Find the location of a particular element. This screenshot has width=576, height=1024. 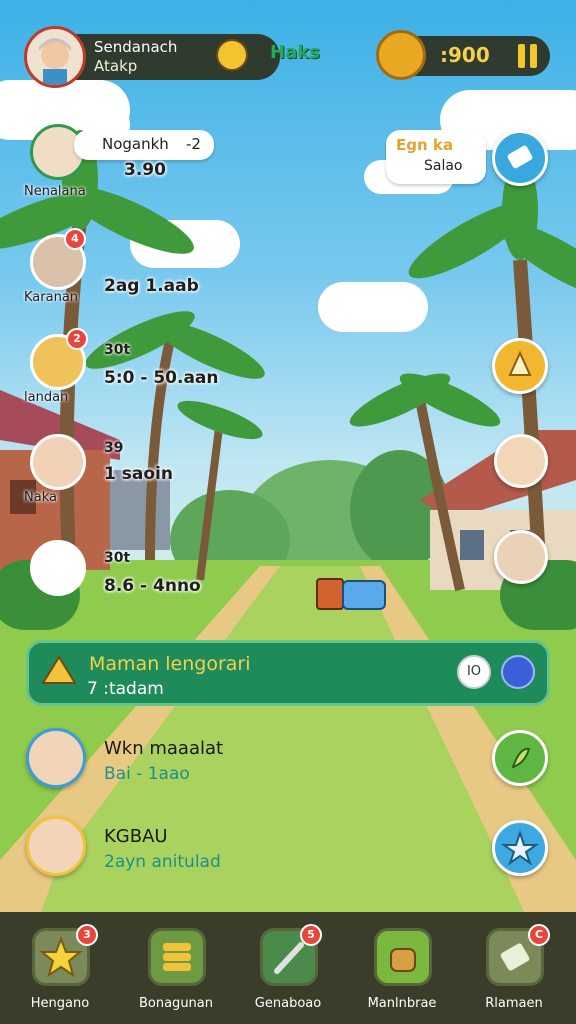

nav-label: Hengano is located at coordinates (60, 1003).